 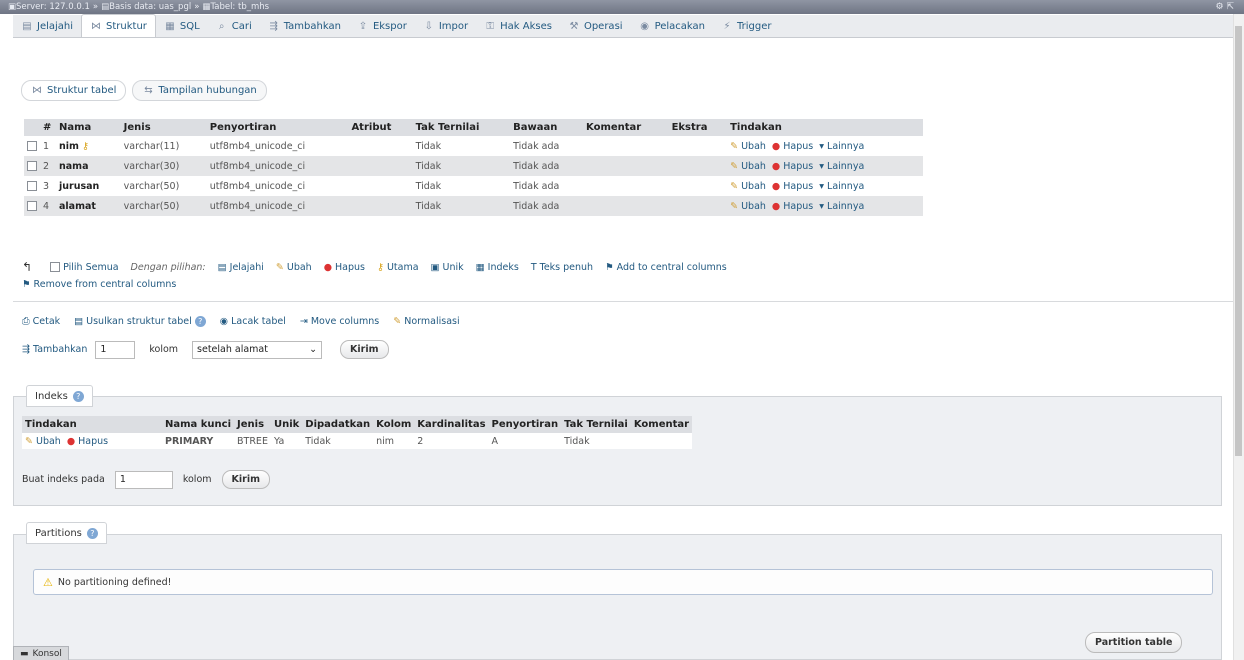 What do you see at coordinates (277, 206) in the screenshot?
I see `column-collation: utf8mb4_unicode_ci` at bounding box center [277, 206].